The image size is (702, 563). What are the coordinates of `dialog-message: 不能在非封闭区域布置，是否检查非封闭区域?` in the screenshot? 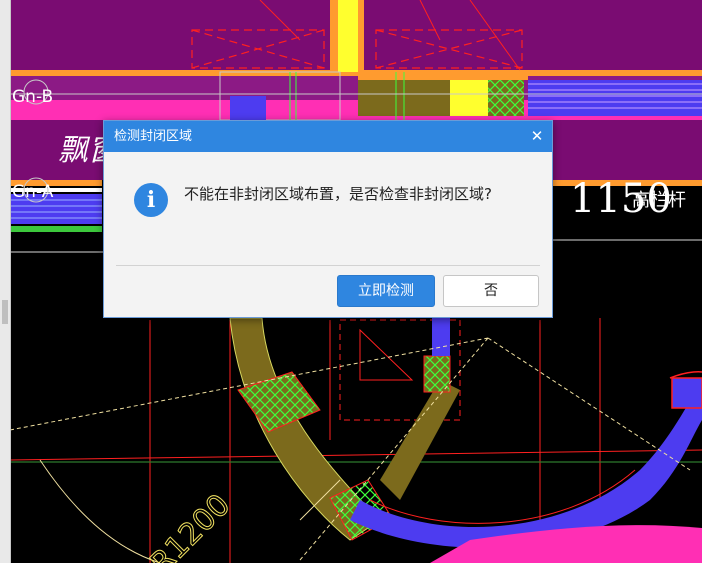 It's located at (338, 194).